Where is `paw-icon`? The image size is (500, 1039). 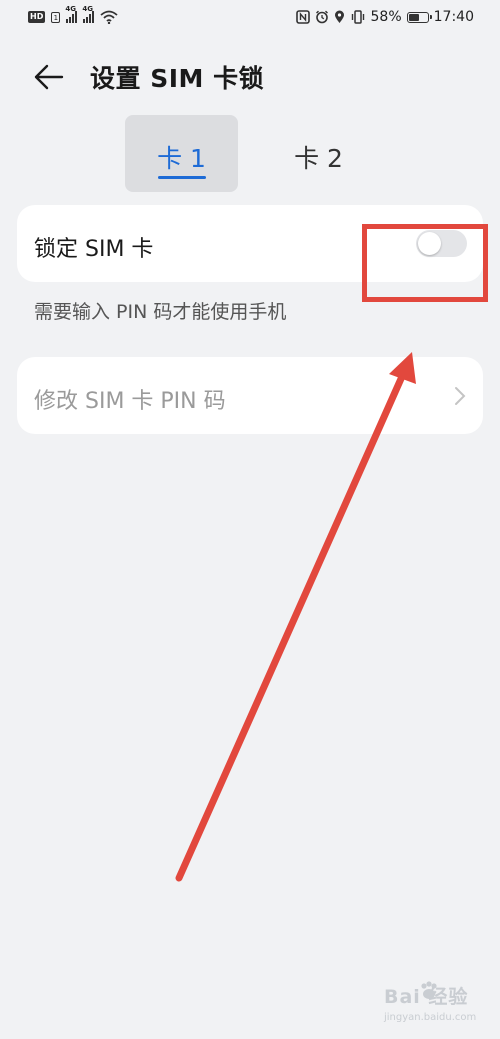 paw-icon is located at coordinates (429, 990).